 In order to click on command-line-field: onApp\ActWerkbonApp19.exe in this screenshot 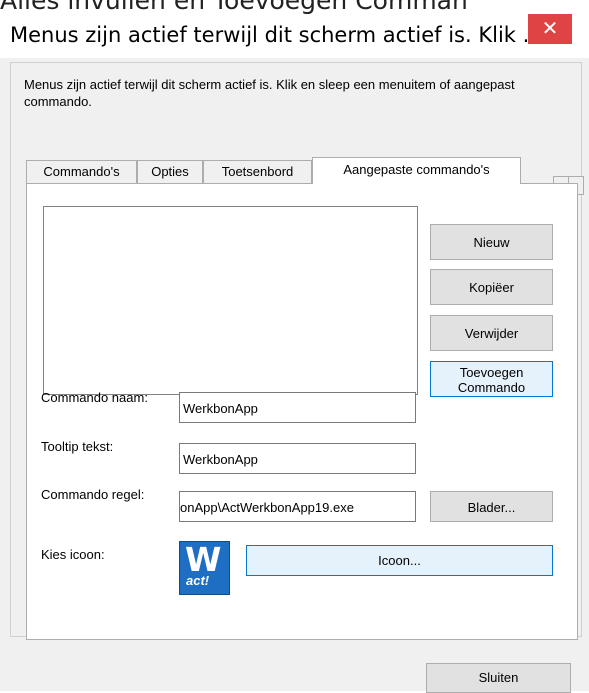, I will do `click(297, 506)`.